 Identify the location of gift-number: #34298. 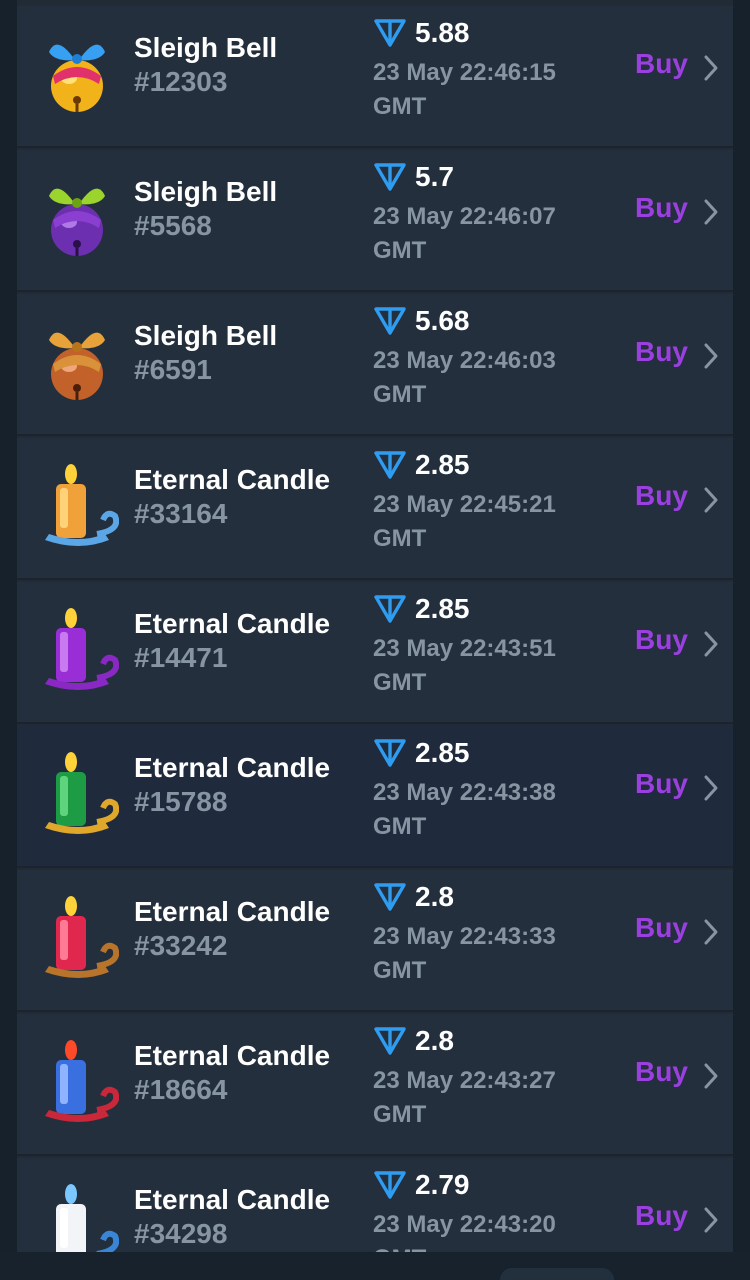
(181, 1233).